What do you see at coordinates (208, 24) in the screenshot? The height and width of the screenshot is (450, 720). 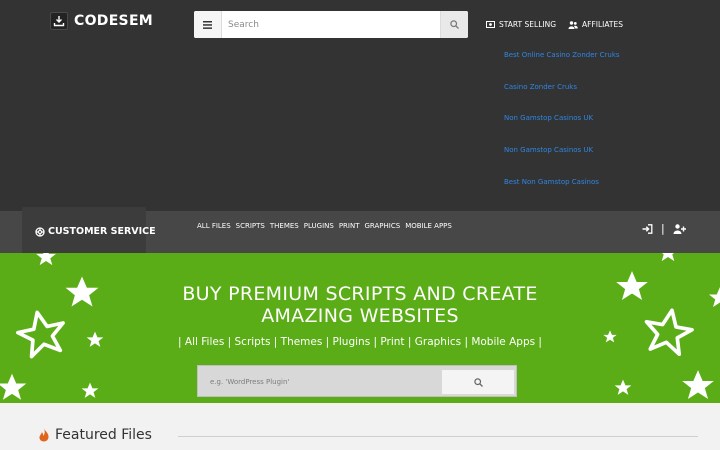 I see `menu-icon` at bounding box center [208, 24].